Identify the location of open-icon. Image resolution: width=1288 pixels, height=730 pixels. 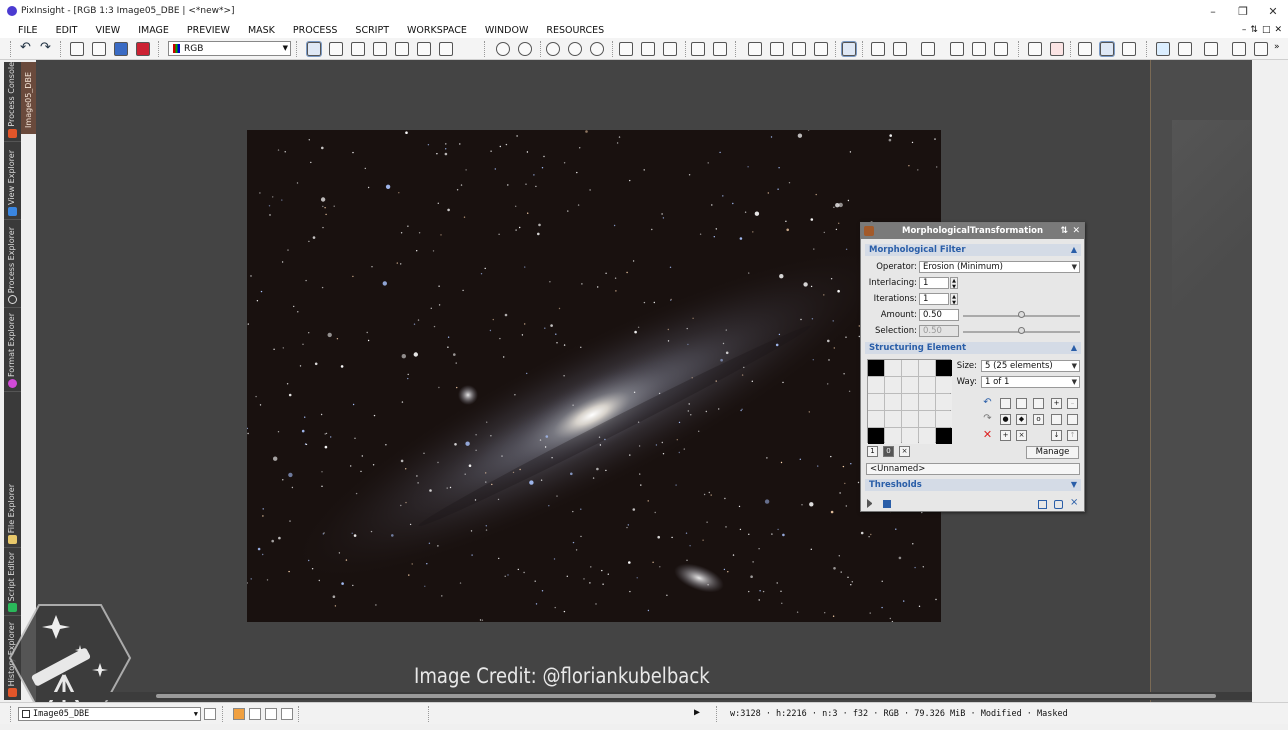
(99, 49).